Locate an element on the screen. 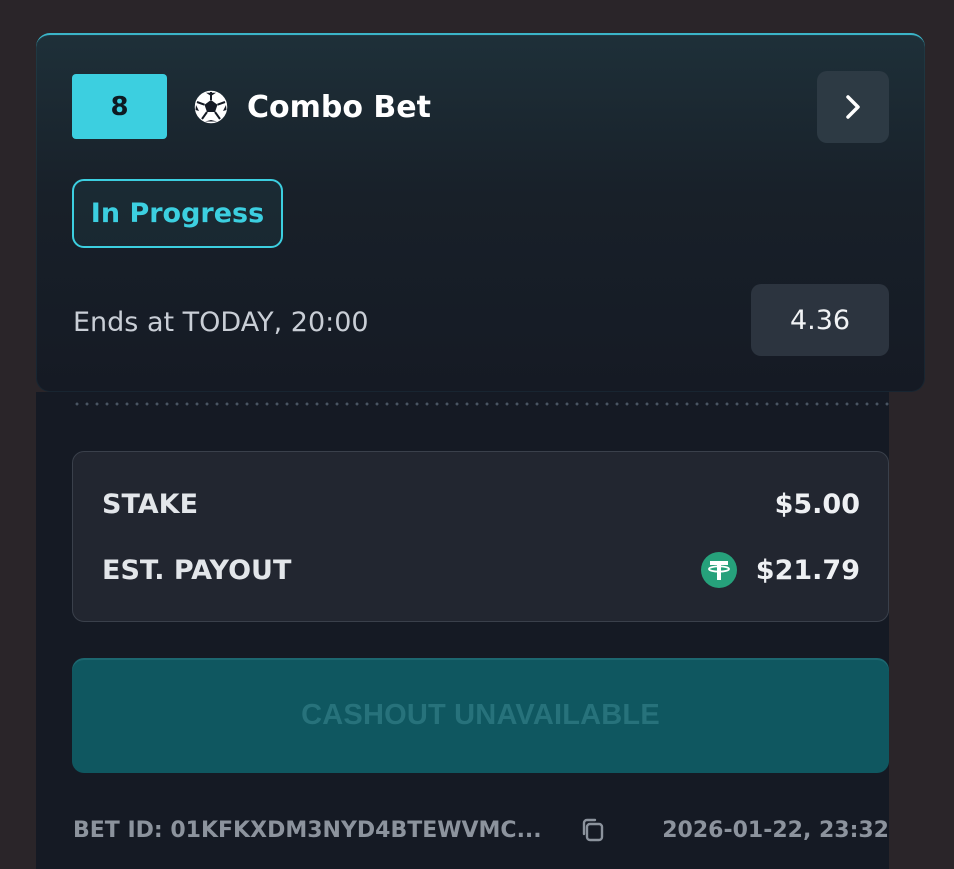  chevron-right-icon is located at coordinates (853, 107).